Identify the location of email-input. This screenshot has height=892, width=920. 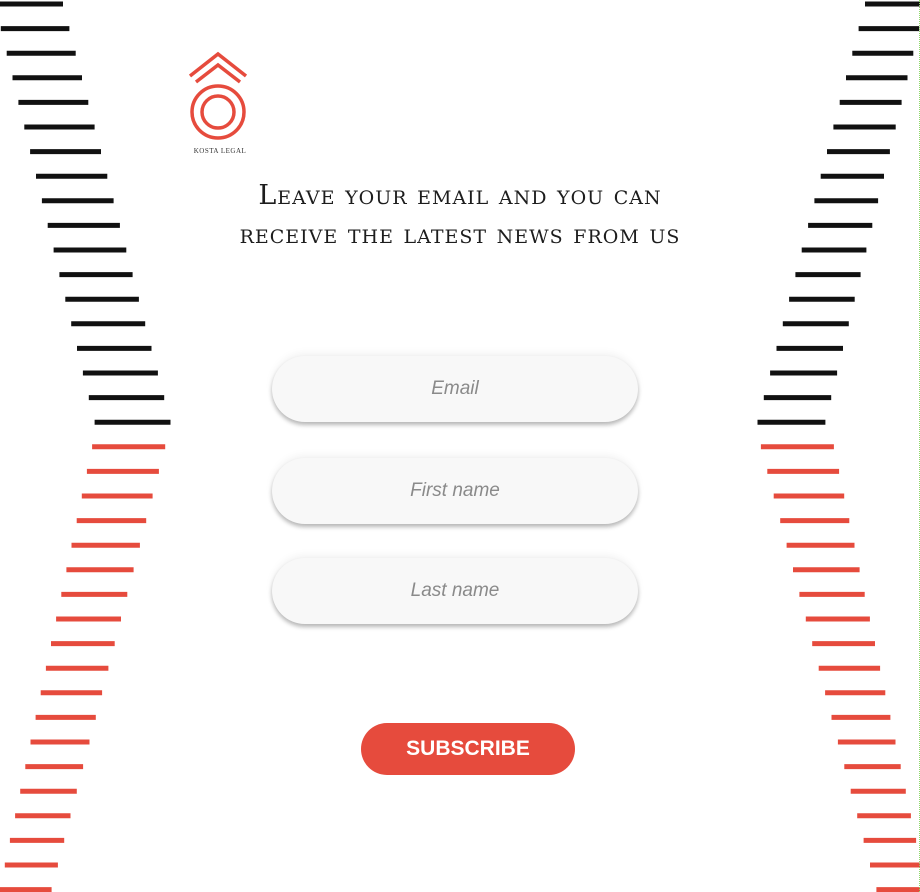
(455, 389).